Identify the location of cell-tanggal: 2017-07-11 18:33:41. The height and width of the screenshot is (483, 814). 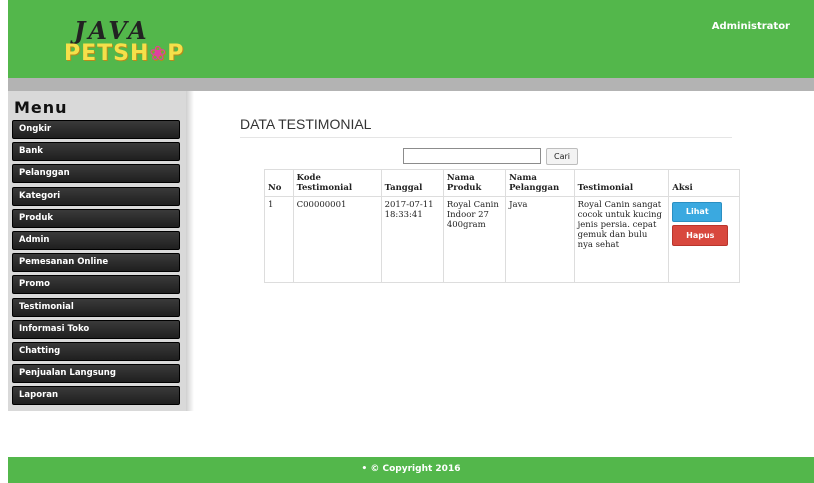
(412, 239).